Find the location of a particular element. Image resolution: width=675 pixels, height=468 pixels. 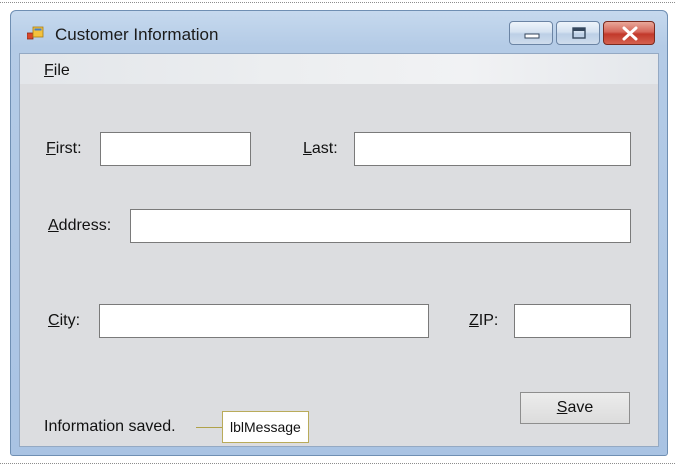

close-icon is located at coordinates (630, 33).